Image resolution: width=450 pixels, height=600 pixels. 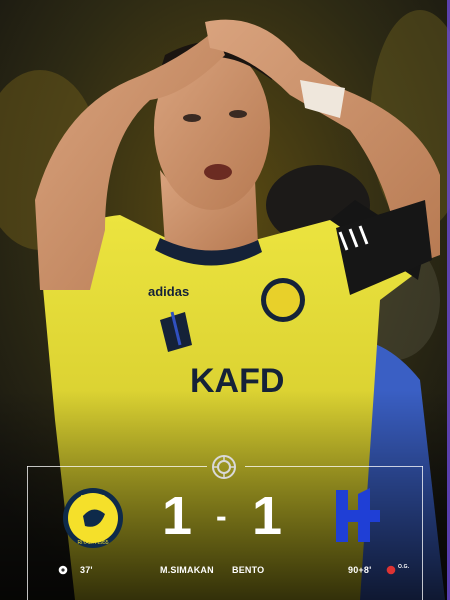 What do you see at coordinates (360, 570) in the screenshot?
I see `away-goal-time: 90+8'` at bounding box center [360, 570].